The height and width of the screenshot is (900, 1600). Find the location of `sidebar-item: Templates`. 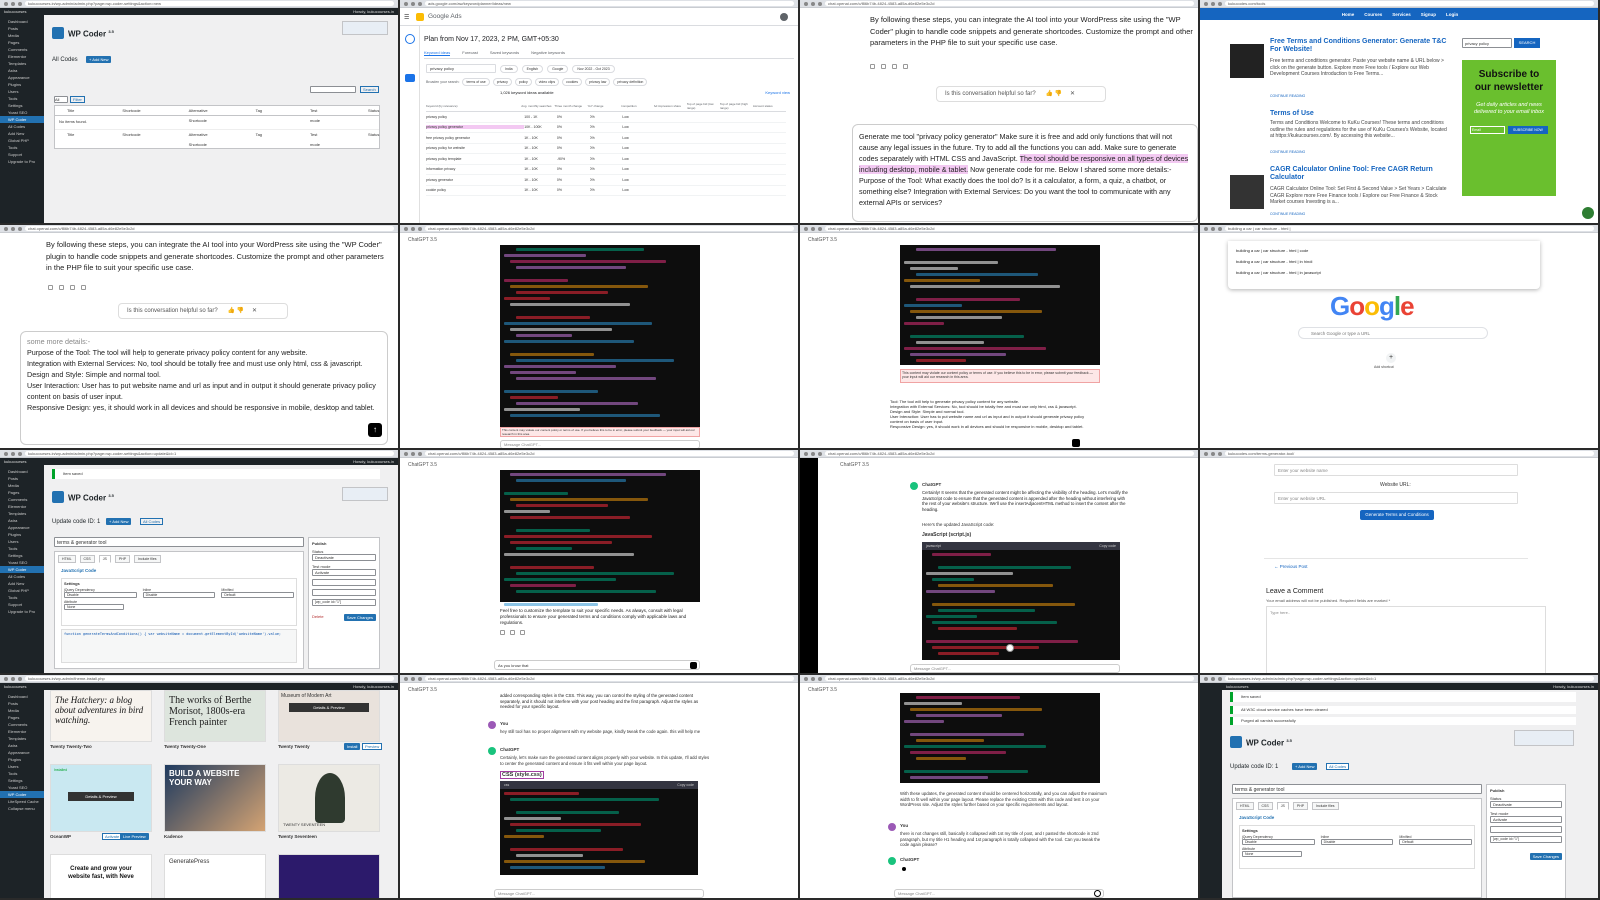

sidebar-item: Templates is located at coordinates (22, 738).